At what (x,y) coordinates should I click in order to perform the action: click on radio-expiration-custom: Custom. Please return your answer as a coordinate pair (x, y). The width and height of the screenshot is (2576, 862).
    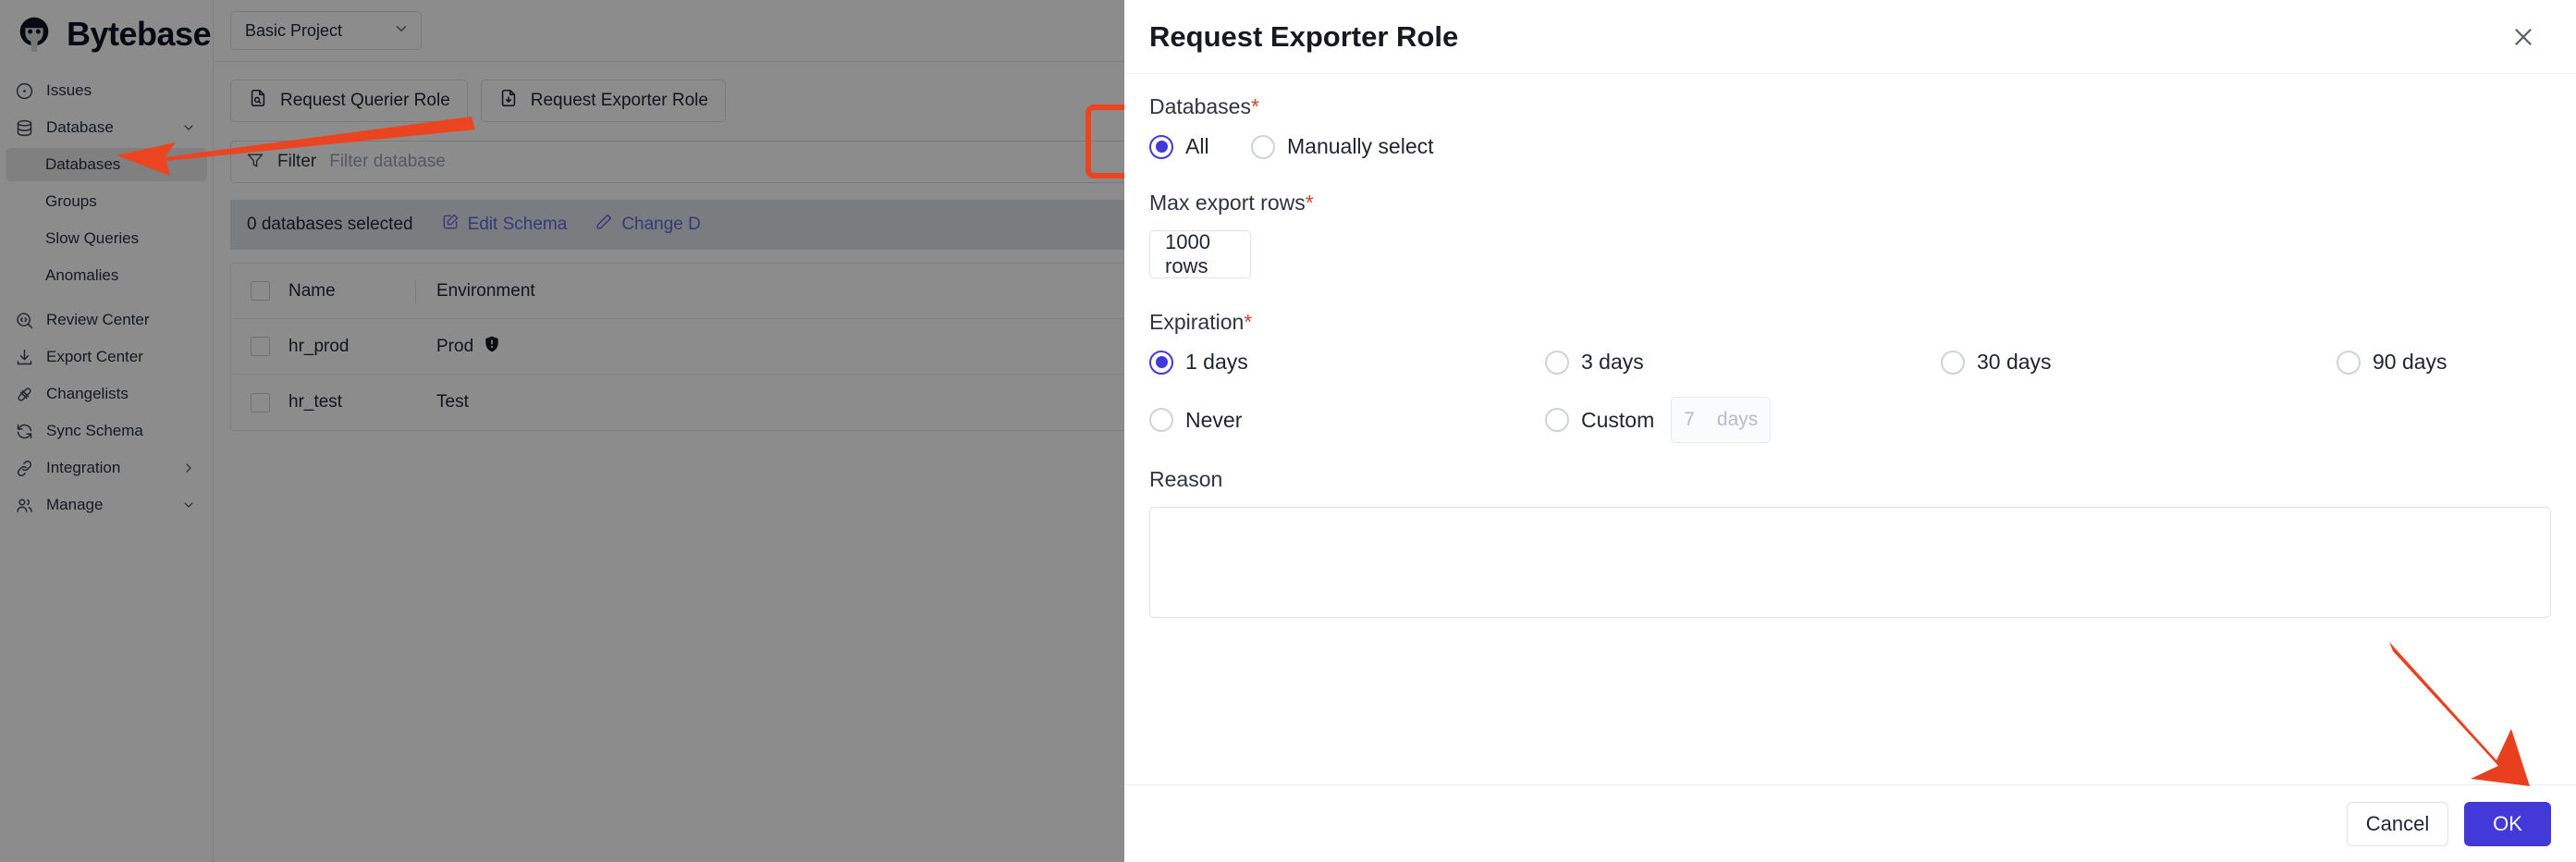
    Looking at the image, I should click on (1599, 421).